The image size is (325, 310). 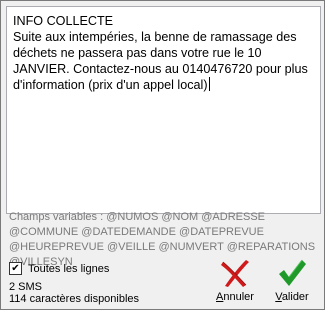 I want to click on checkmark-icon: ✔, so click(x=15, y=268).